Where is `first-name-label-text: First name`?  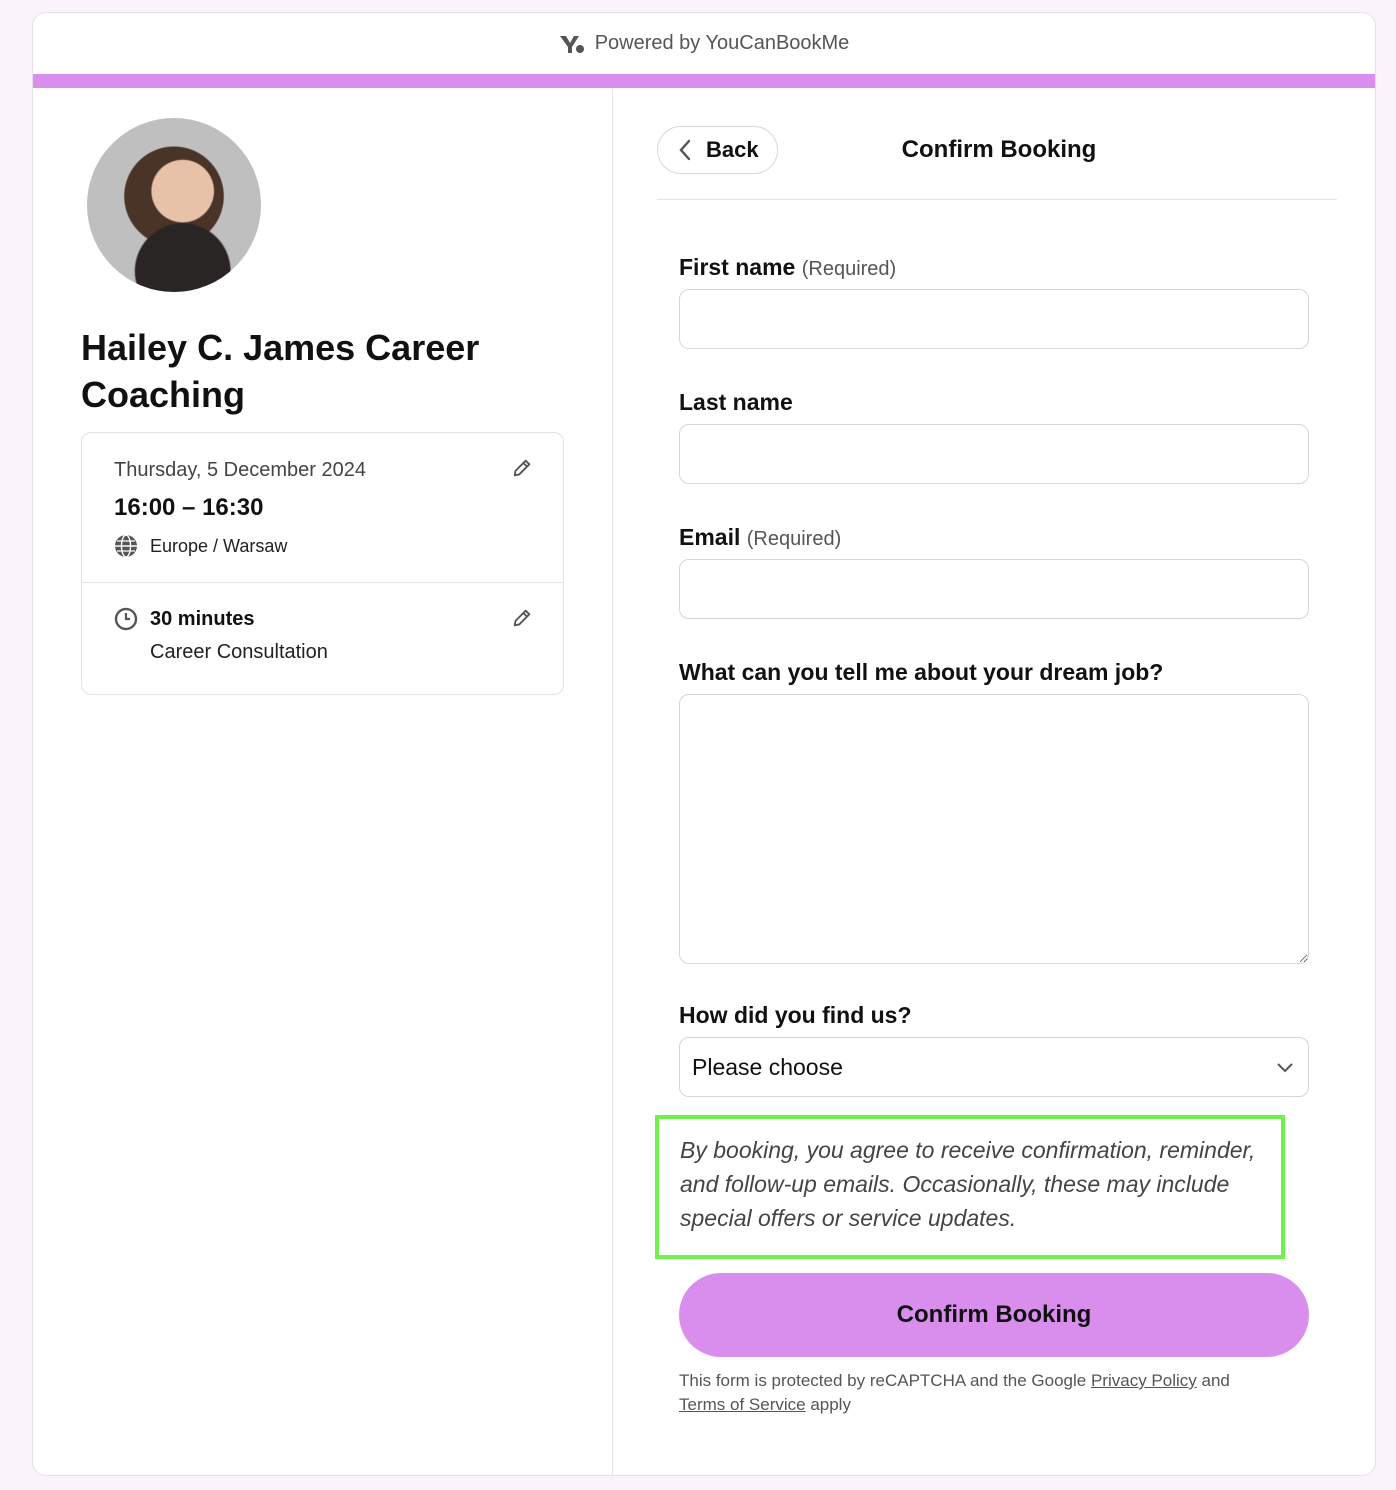 first-name-label-text: First name is located at coordinates (737, 267).